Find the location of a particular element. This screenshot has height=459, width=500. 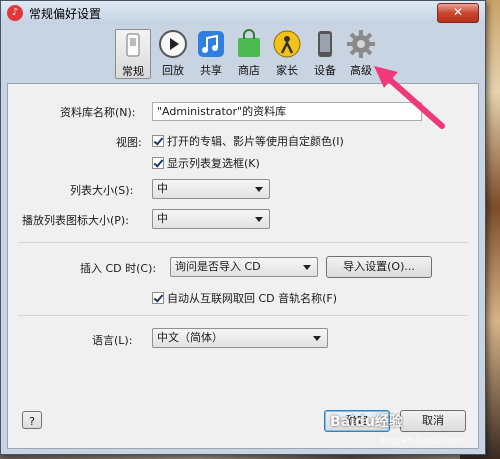

watermark: Baidu经验 is located at coordinates (366, 422).